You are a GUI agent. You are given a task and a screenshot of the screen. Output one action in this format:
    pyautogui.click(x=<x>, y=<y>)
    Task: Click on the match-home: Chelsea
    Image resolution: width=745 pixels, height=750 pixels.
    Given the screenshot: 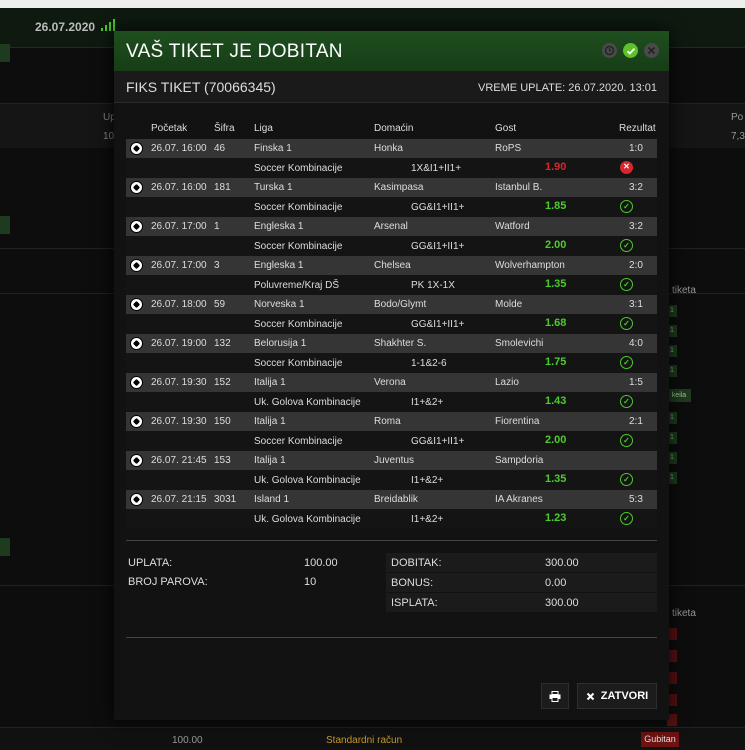 What is the action you would take?
    pyautogui.click(x=392, y=265)
    